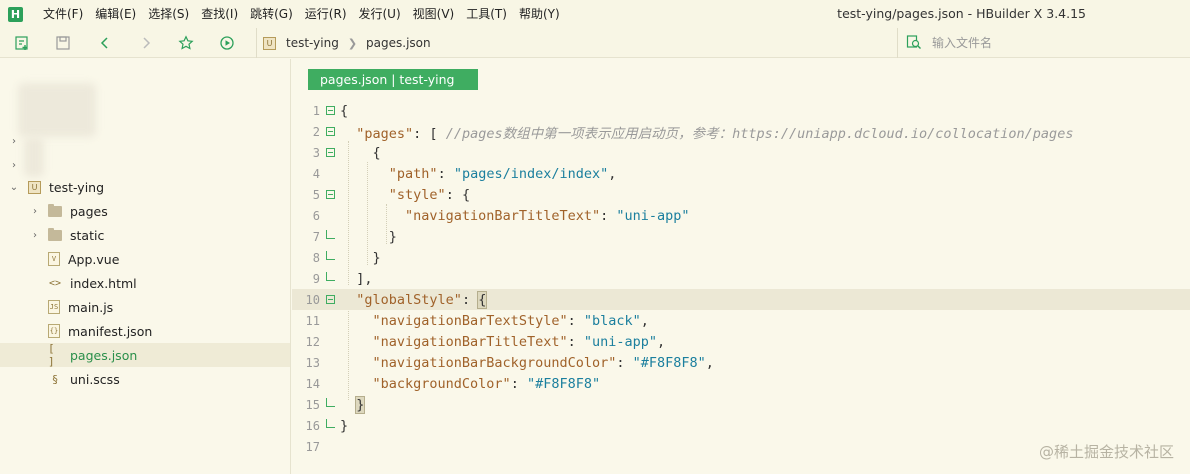 The height and width of the screenshot is (474, 1190). I want to click on menu-item: 视图(V), so click(434, 14).